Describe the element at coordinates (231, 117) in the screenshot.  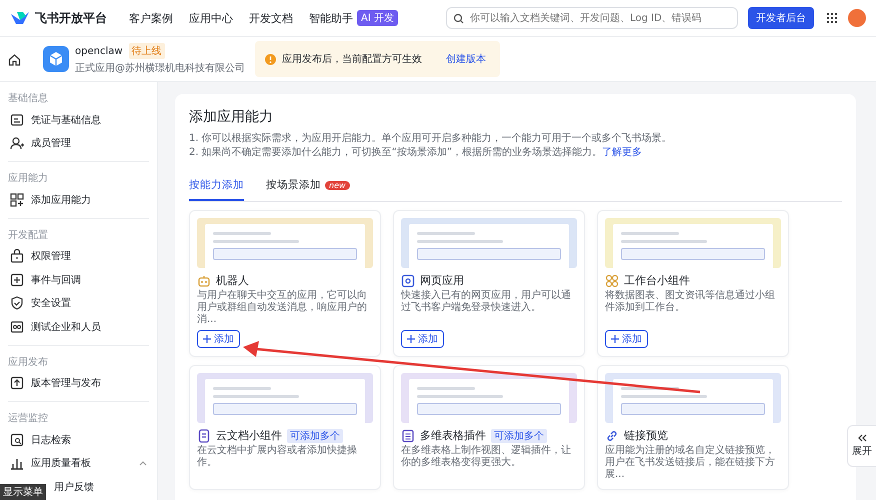
I see `page-title: 添加应用能力` at that location.